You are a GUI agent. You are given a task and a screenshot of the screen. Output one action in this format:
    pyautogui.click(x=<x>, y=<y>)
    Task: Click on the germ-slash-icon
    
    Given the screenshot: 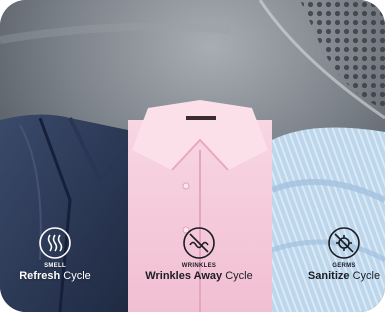 What is the action you would take?
    pyautogui.click(x=344, y=243)
    